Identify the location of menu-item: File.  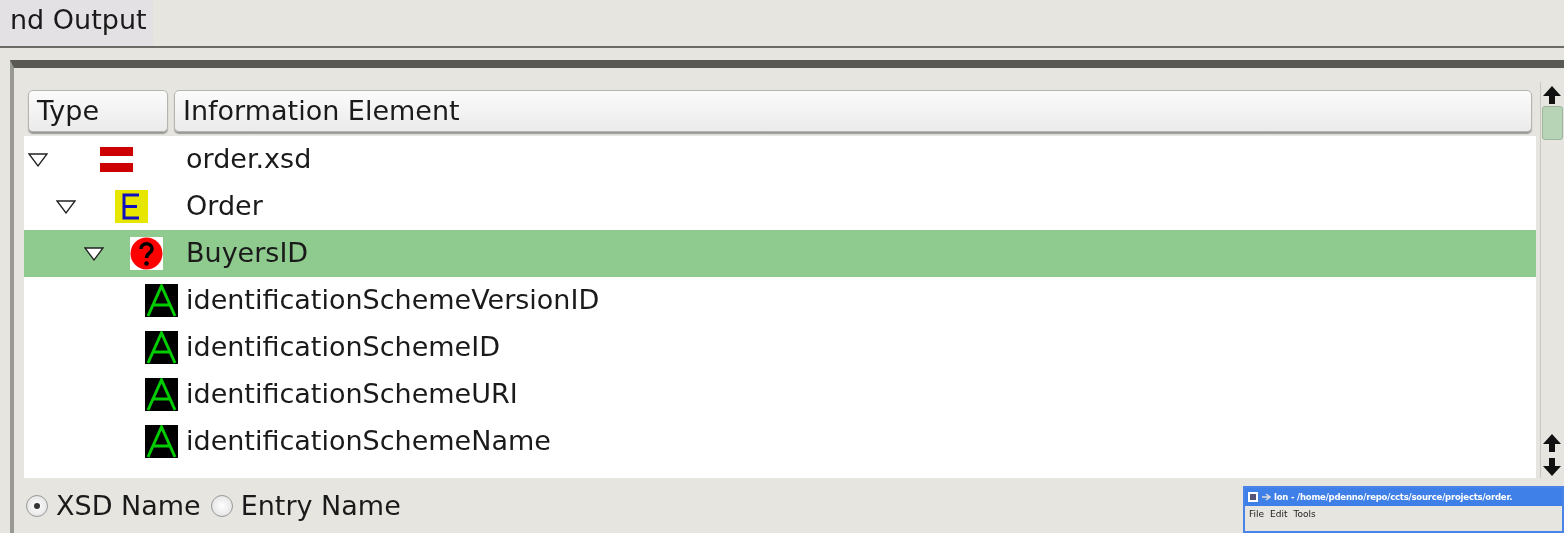
(1257, 515).